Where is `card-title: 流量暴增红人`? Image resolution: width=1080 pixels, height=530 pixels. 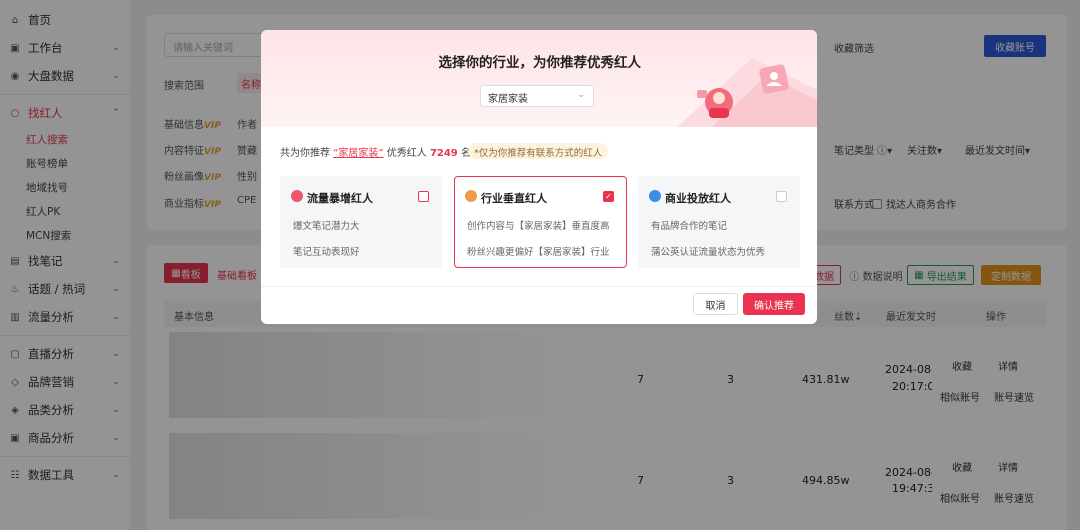 card-title: 流量暴增红人 is located at coordinates (340, 198).